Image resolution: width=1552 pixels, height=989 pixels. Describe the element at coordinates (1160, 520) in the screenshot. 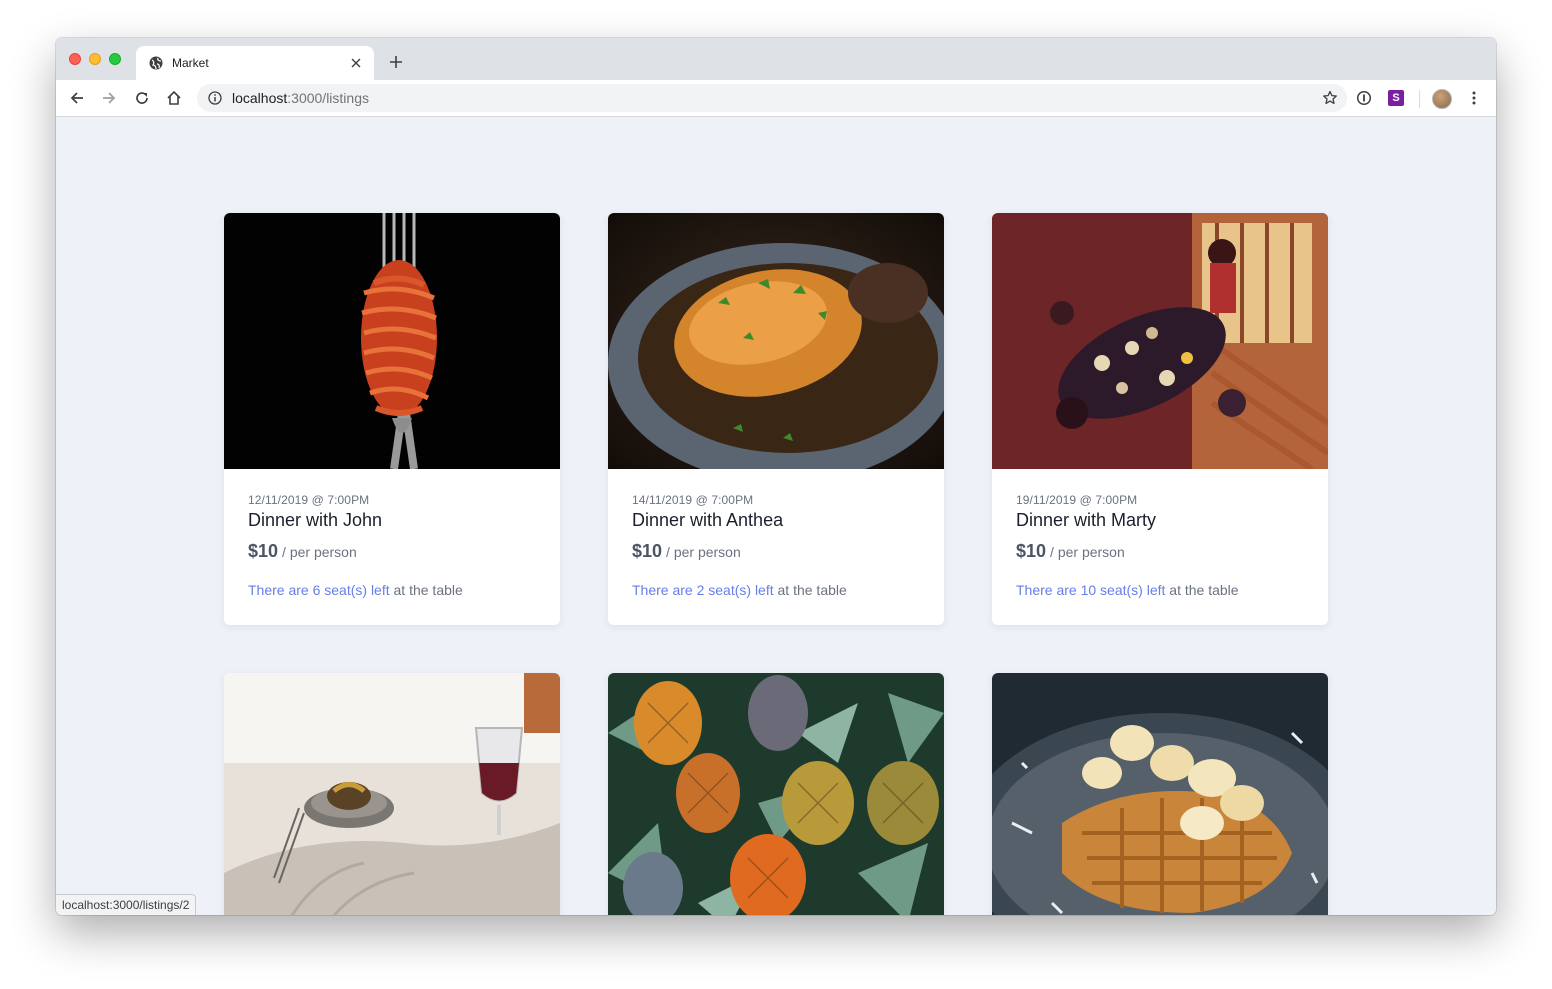

I see `listing-title: Dinner with Marty` at that location.